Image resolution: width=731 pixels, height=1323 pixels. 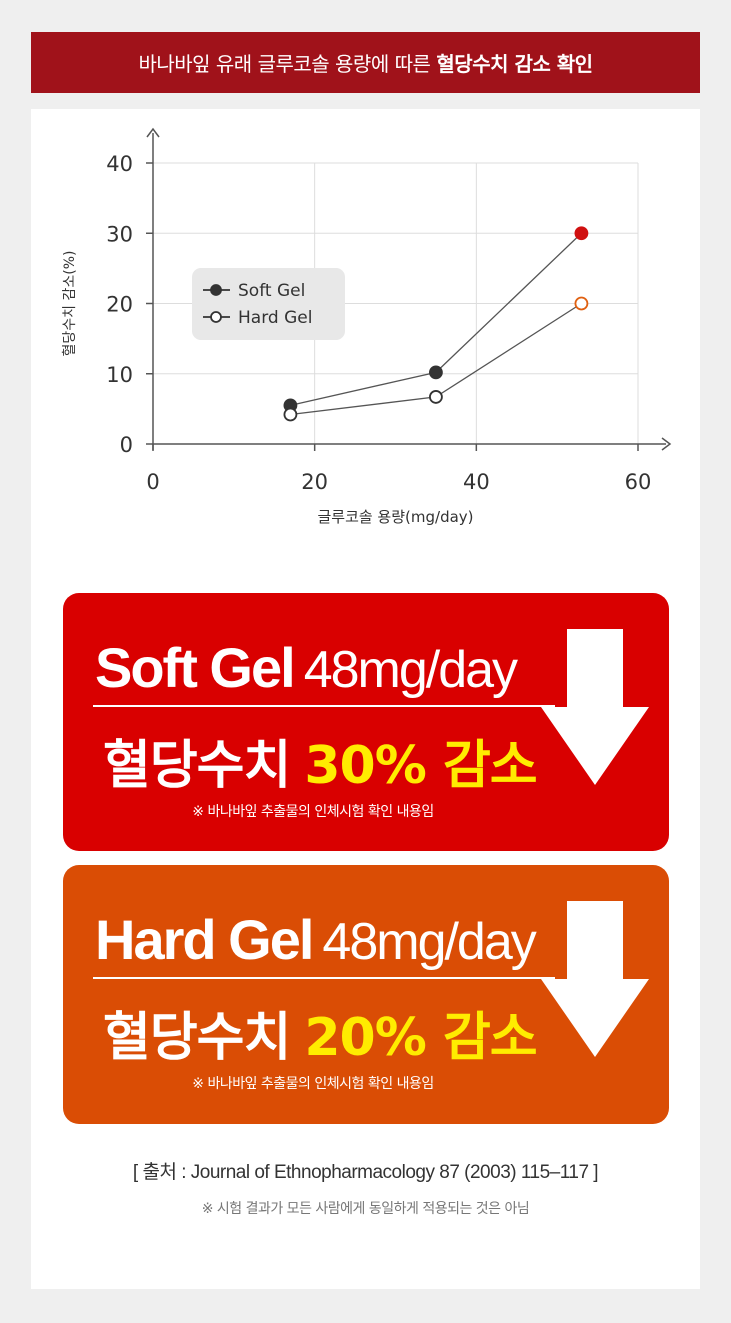 What do you see at coordinates (119, 375) in the screenshot?
I see `y-tick-label: 10` at bounding box center [119, 375].